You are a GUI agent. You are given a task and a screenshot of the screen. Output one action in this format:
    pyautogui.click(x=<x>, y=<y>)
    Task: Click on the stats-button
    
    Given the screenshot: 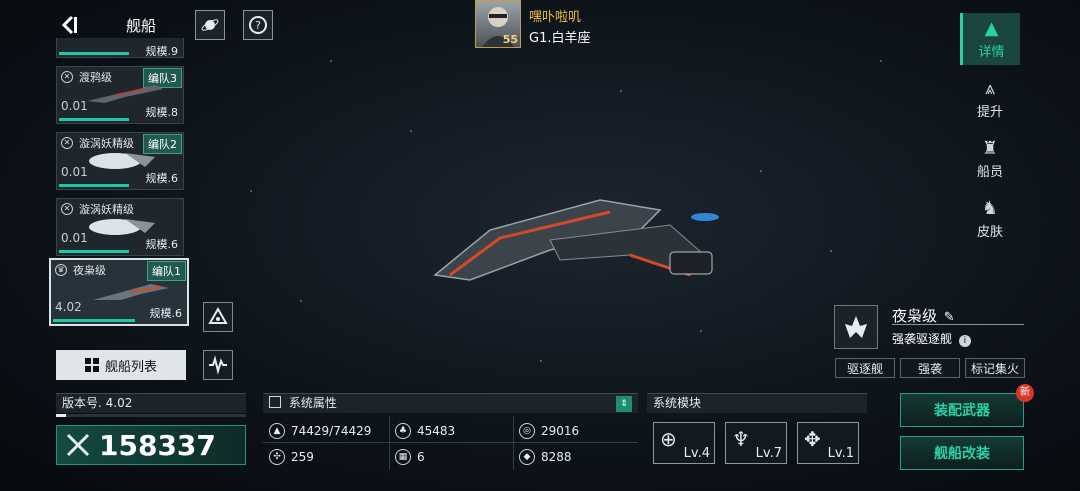 What is the action you would take?
    pyautogui.click(x=218, y=365)
    